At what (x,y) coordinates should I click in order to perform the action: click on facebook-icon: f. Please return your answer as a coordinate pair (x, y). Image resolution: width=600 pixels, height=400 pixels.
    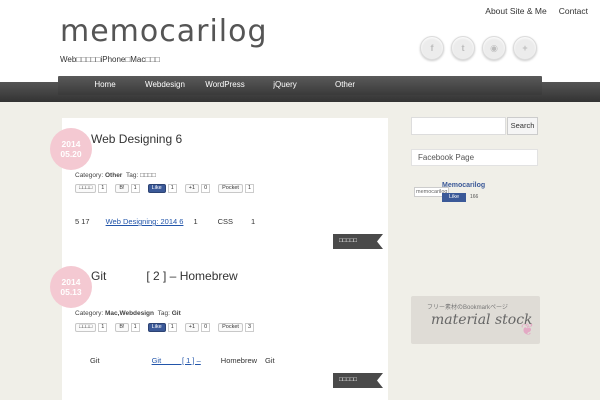
    Looking at the image, I should click on (432, 48).